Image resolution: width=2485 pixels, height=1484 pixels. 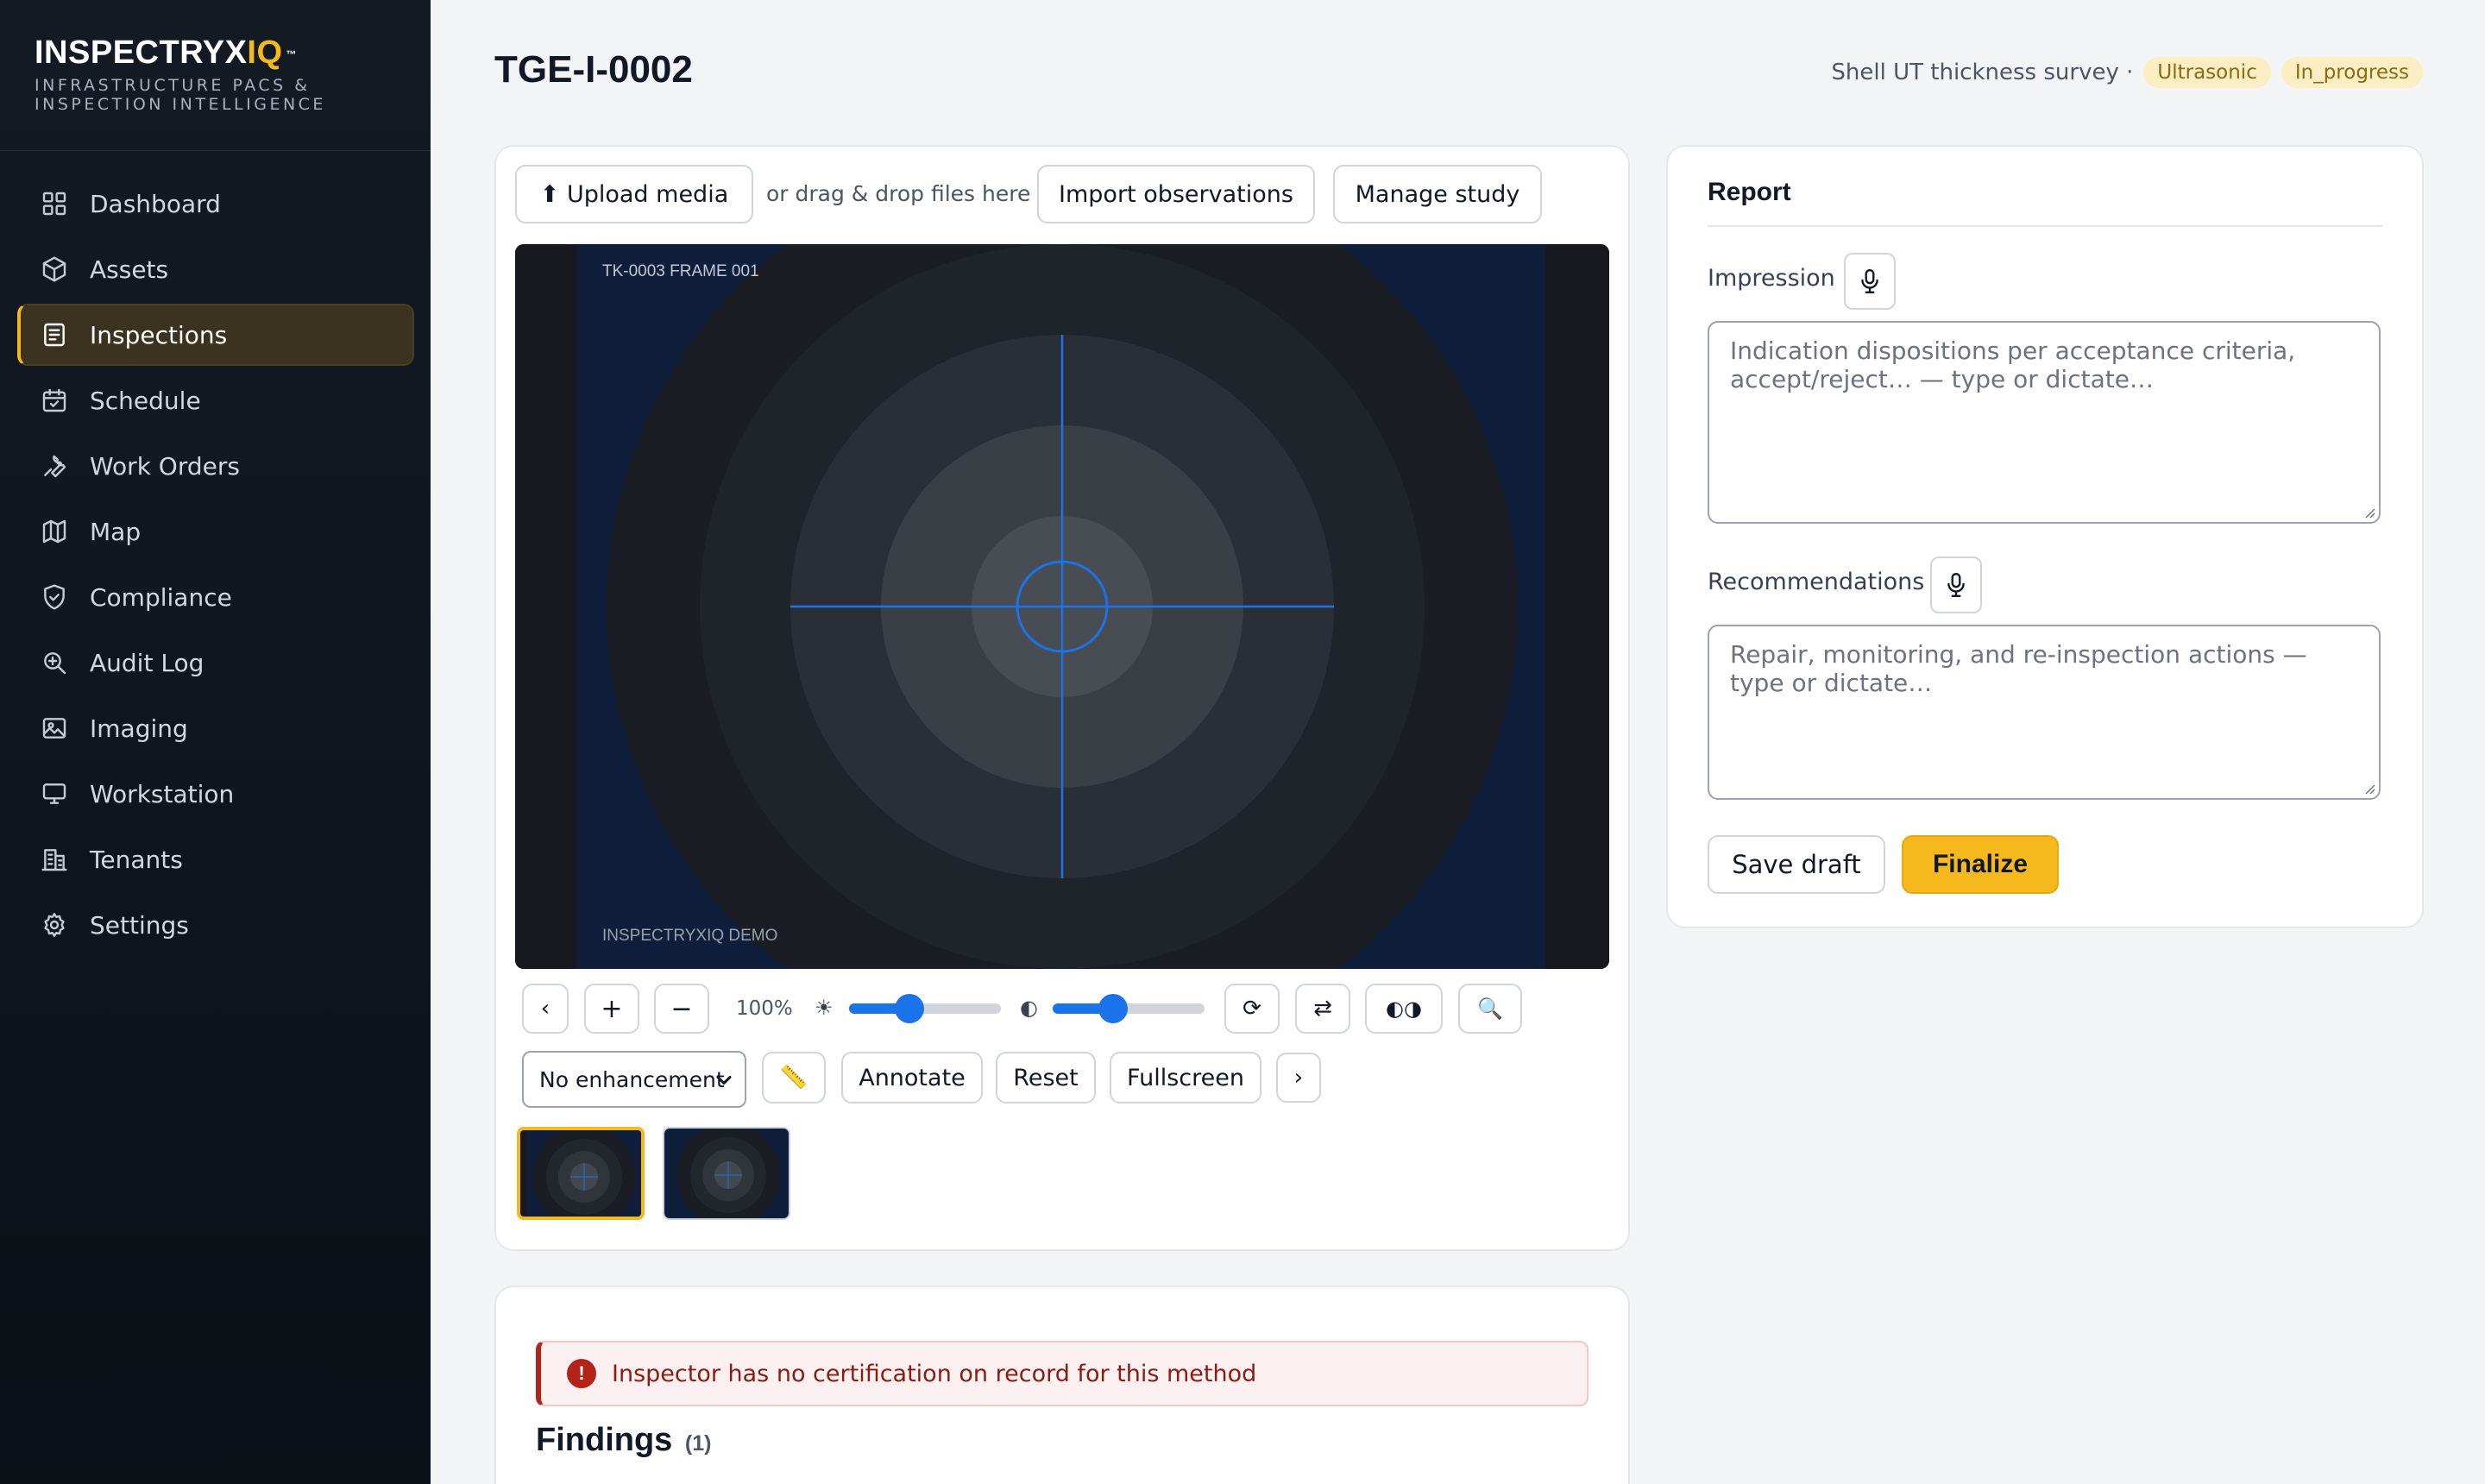 I want to click on recommendations-dictate-button, so click(x=1956, y=584).